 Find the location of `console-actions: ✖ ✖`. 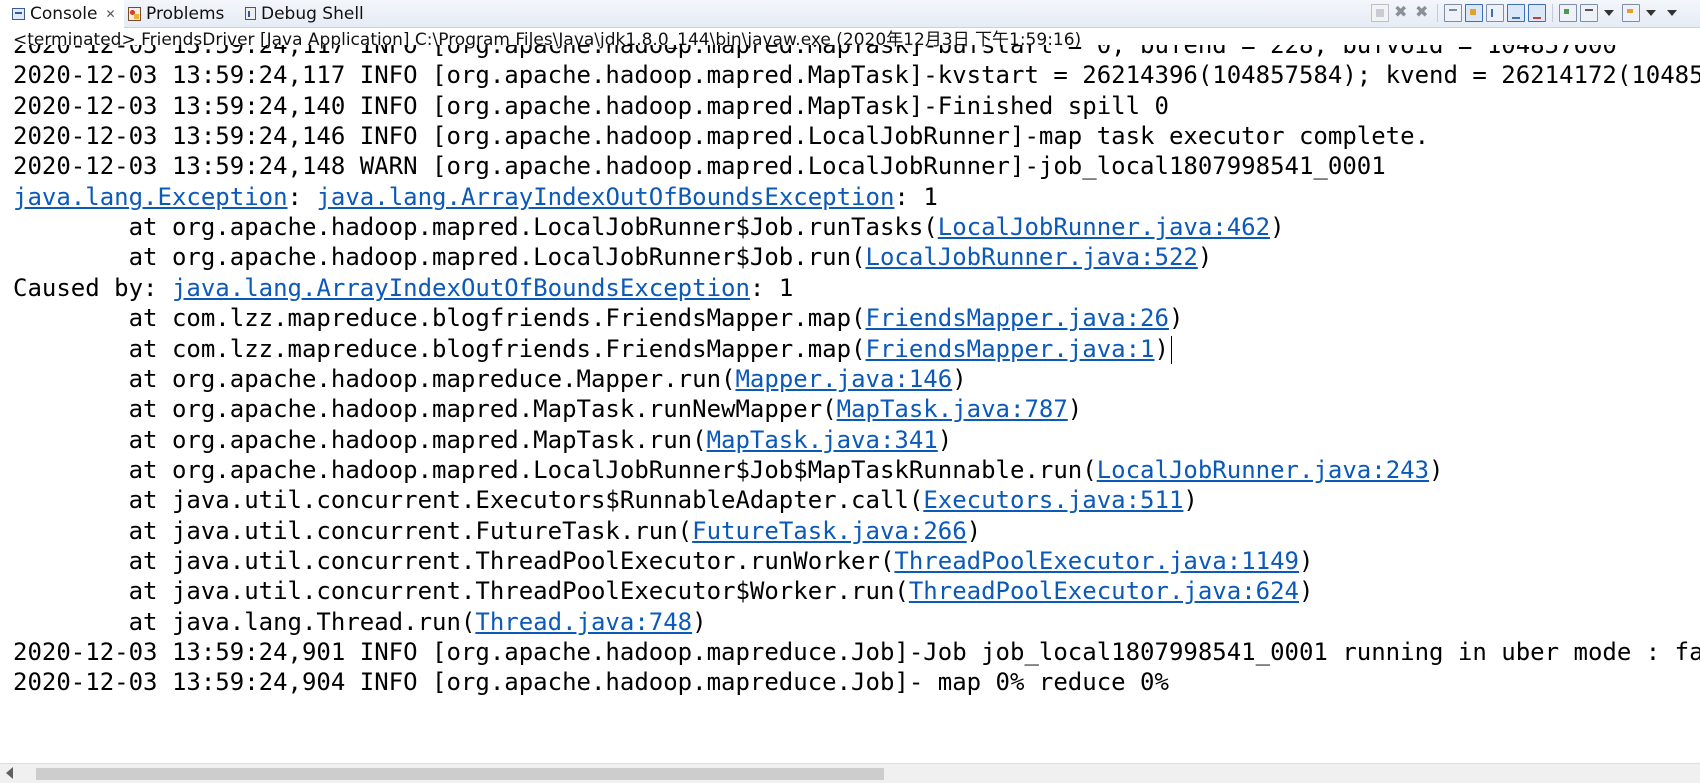

console-actions: ✖ ✖ is located at coordinates (1526, 13).